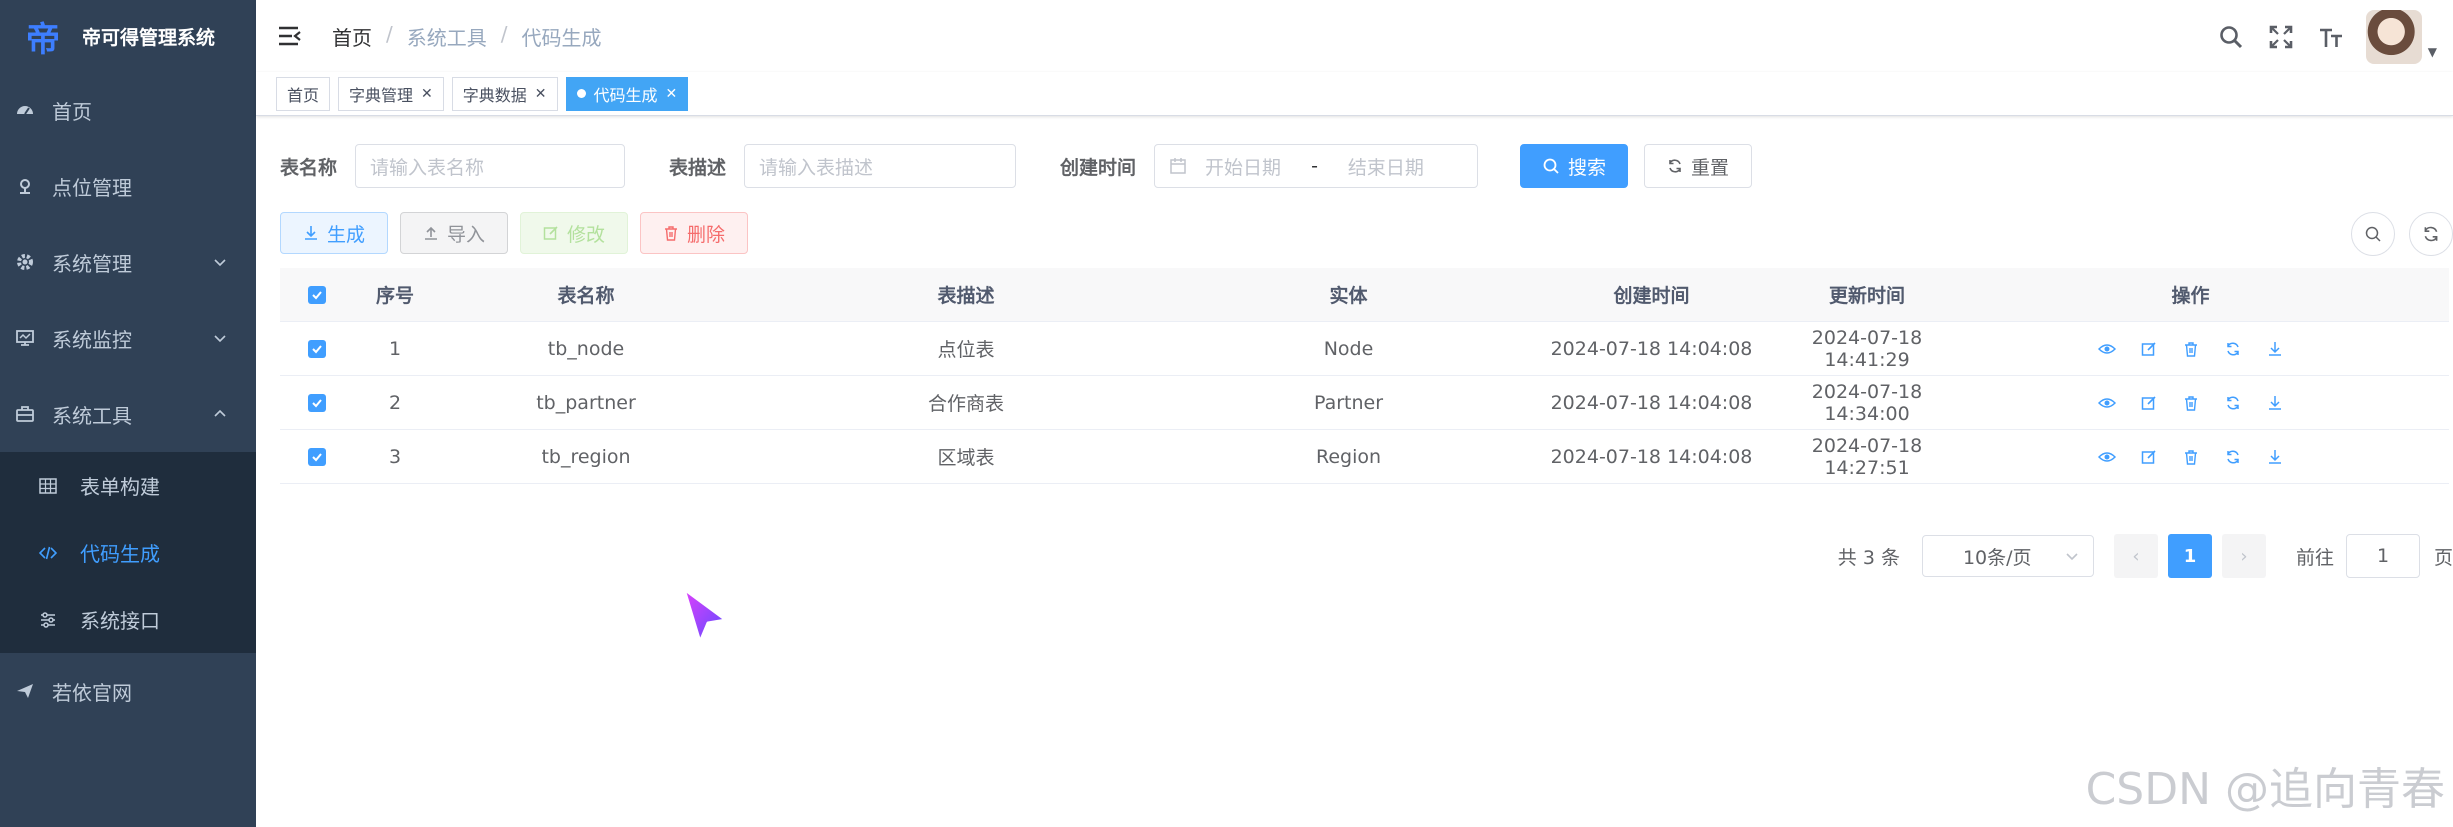 The height and width of the screenshot is (827, 2453). I want to click on fullscreen-icon, so click(2281, 37).